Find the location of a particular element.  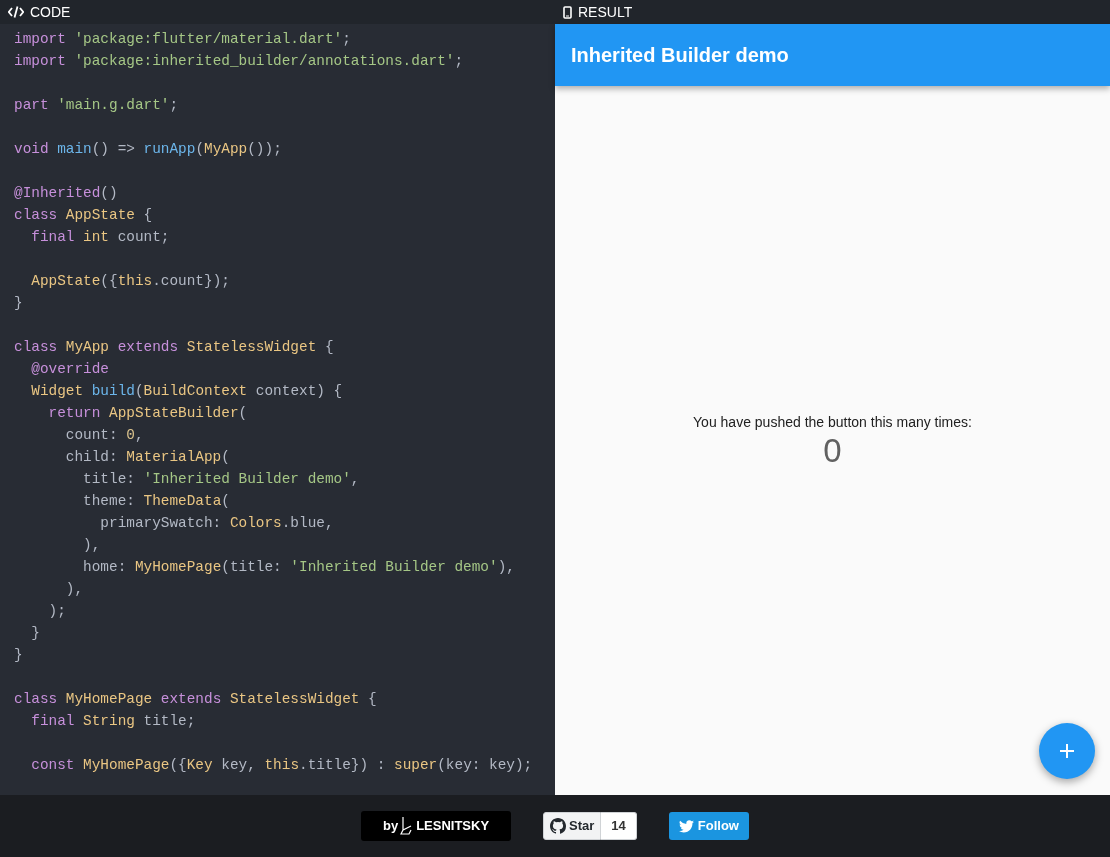

code-line: count: 0, is located at coordinates (104, 435).